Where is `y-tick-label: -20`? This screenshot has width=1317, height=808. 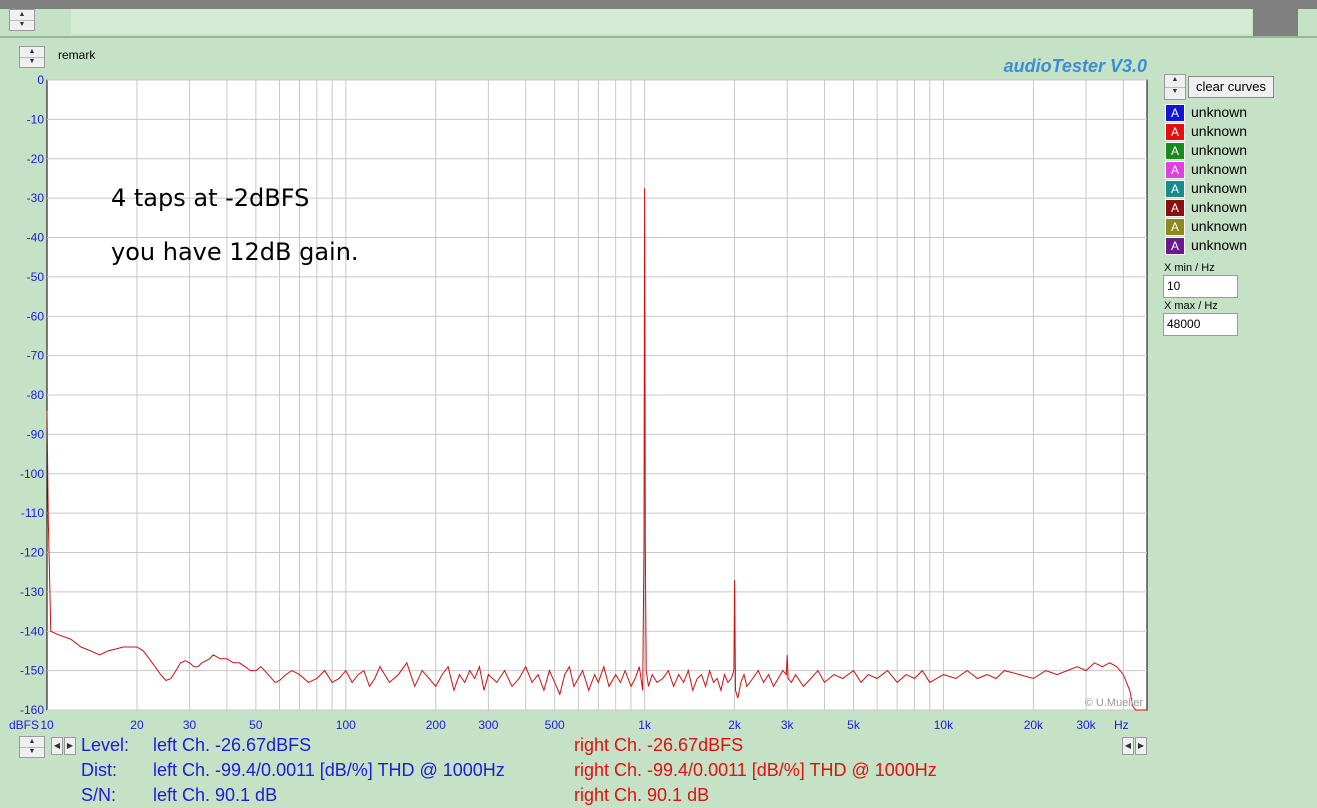
y-tick-label: -20 is located at coordinates (36, 159).